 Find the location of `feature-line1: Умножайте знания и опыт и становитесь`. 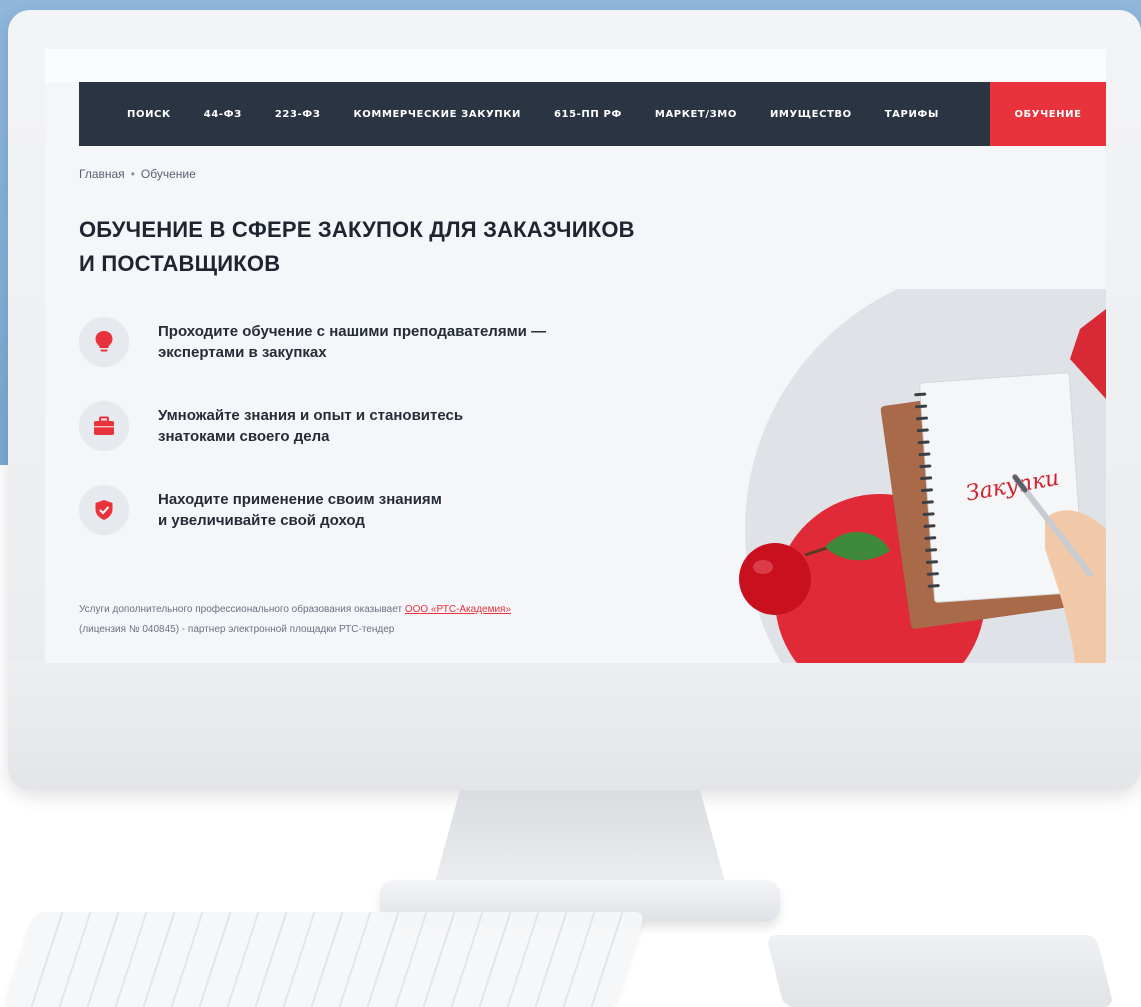

feature-line1: Умножайте знания и опыт и становитесь is located at coordinates (311, 415).